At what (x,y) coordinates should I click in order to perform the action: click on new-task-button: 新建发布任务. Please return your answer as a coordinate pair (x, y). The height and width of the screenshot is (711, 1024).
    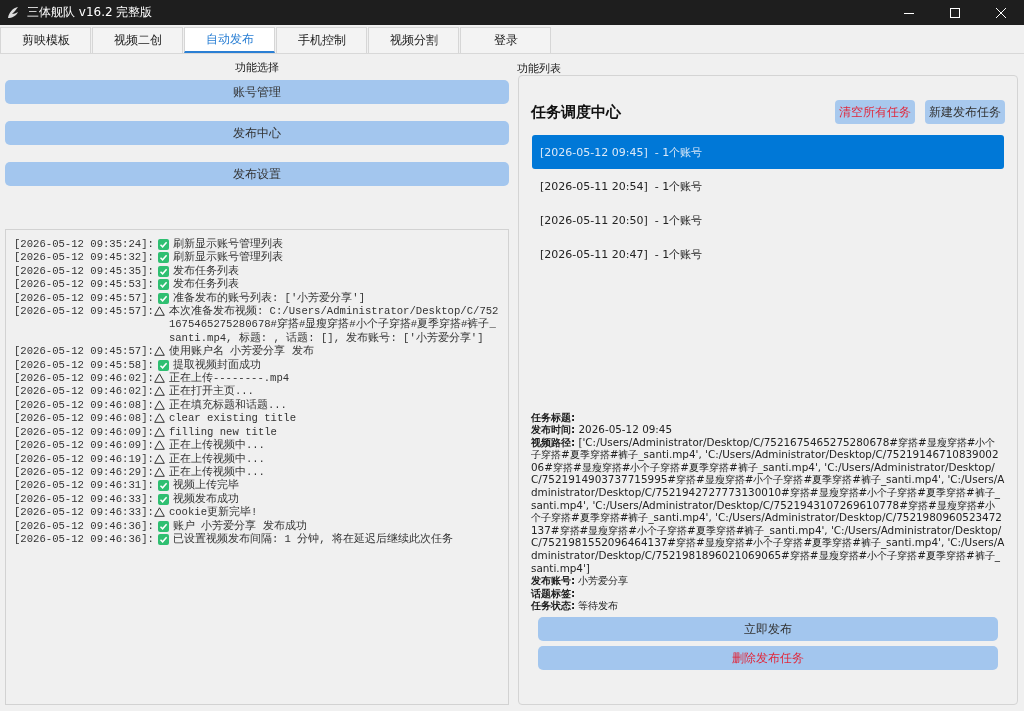
    Looking at the image, I should click on (965, 112).